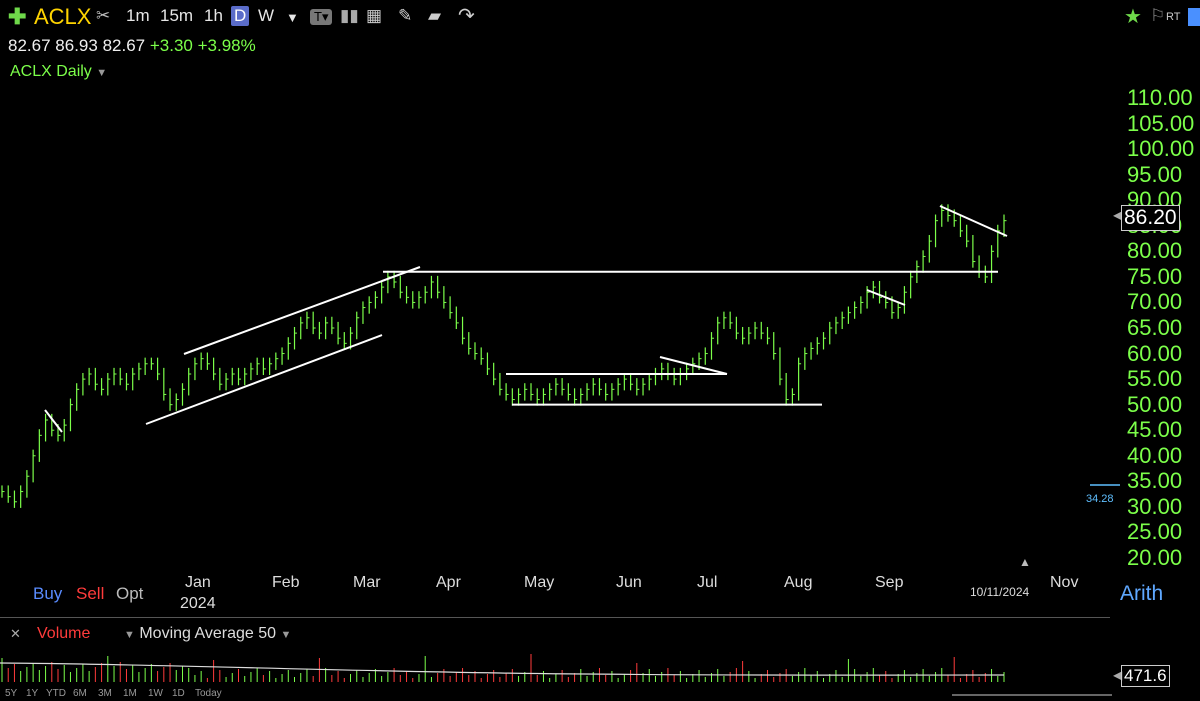  Describe the element at coordinates (1155, 532) in the screenshot. I see `y-tick-label: 25.00` at that location.